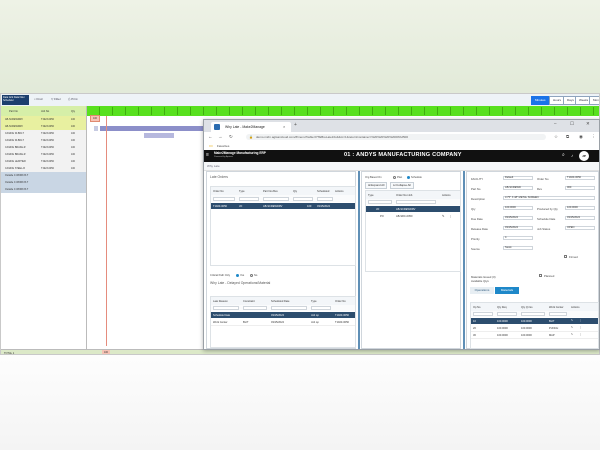  Describe the element at coordinates (413, 216) in the screenshot. I see `table-row: PO AB-SRC-0050 ✎ ⋮` at that location.